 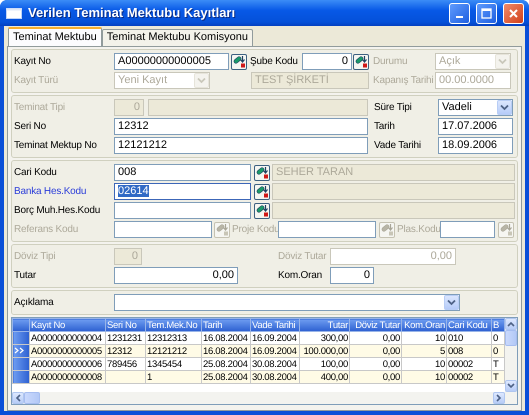 I want to click on column-header: Cari Kodu, so click(x=469, y=325).